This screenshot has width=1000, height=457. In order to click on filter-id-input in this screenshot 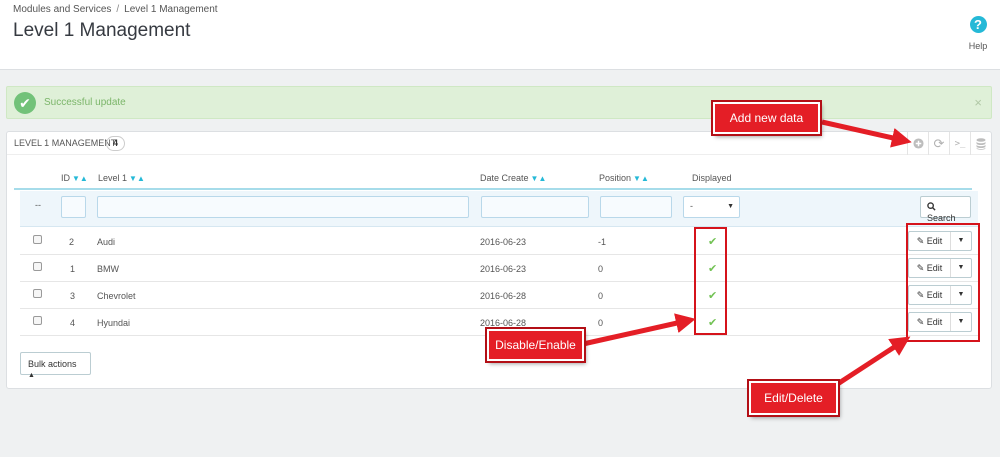, I will do `click(73, 207)`.